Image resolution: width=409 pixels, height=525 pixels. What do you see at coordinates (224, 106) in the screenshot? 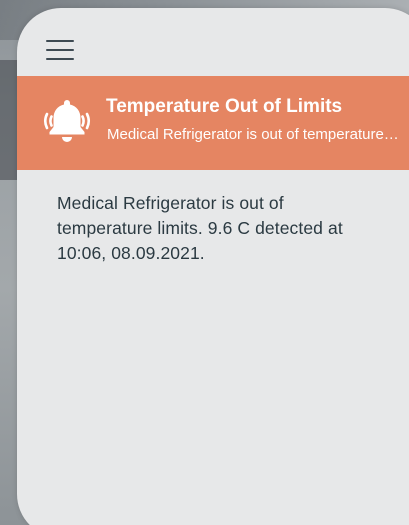
I see `alert-title: Temperature Out of Limits` at bounding box center [224, 106].